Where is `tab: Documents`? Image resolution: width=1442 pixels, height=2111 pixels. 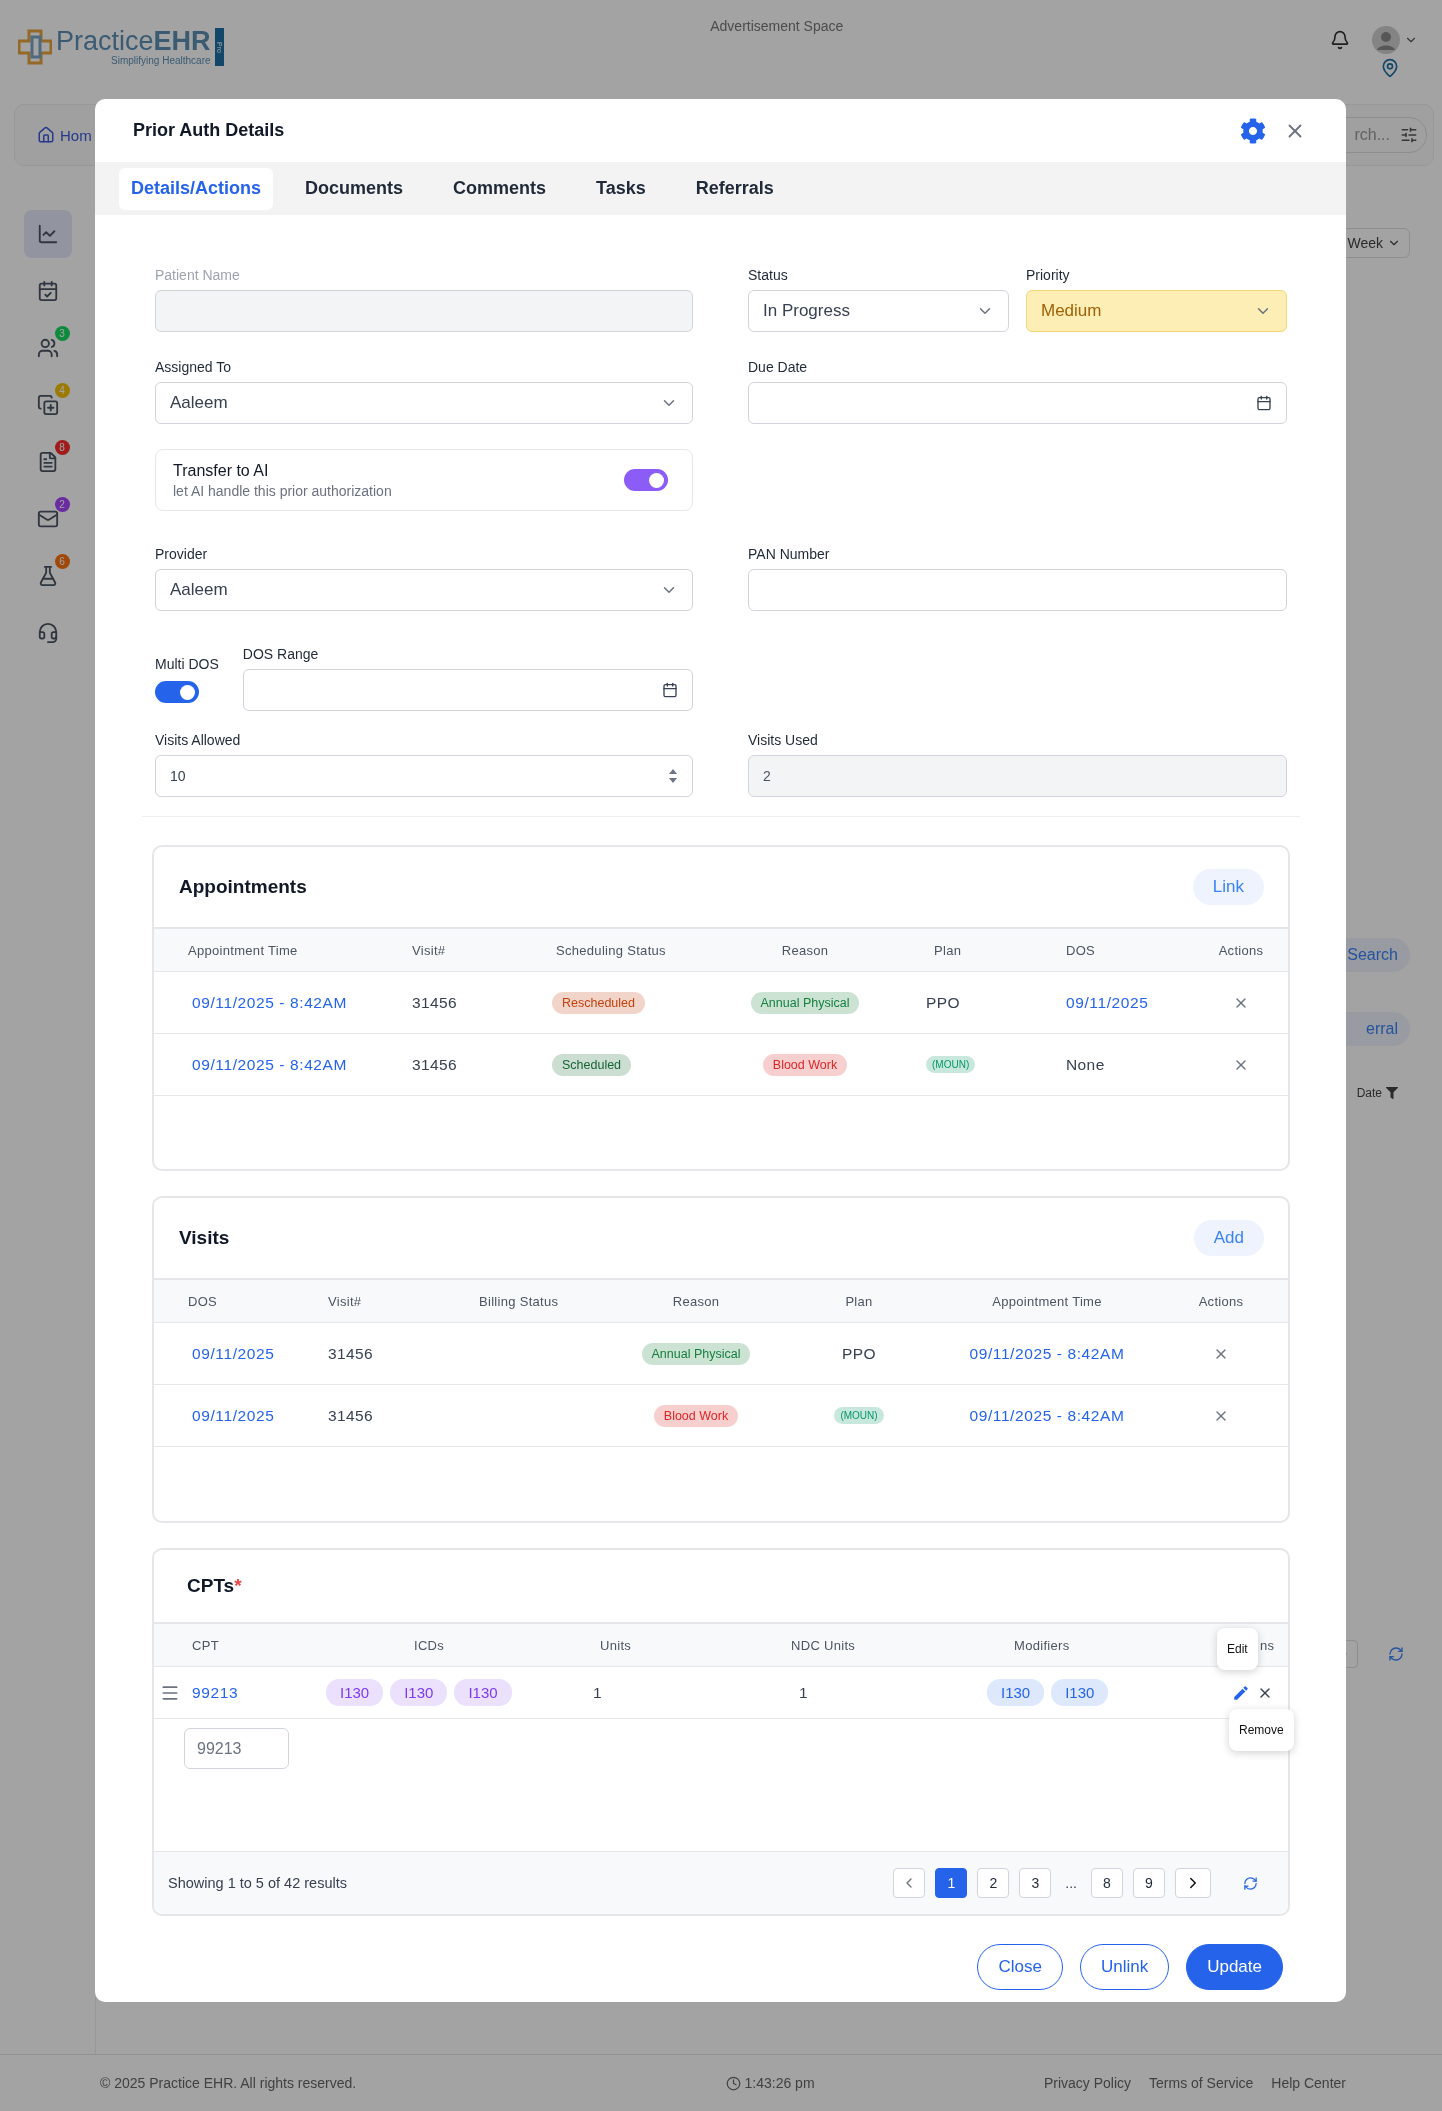 tab: Documents is located at coordinates (354, 188).